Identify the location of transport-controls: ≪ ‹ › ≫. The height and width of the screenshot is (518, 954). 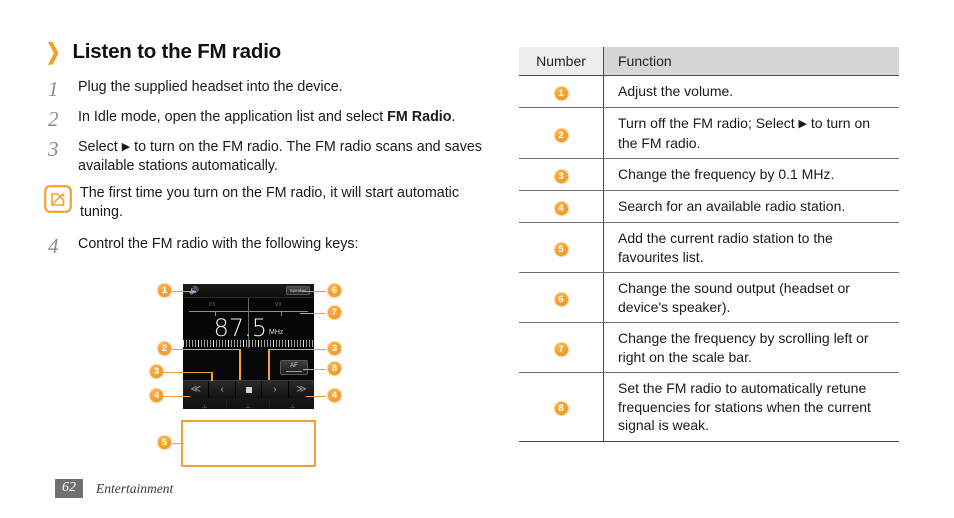
(248, 389).